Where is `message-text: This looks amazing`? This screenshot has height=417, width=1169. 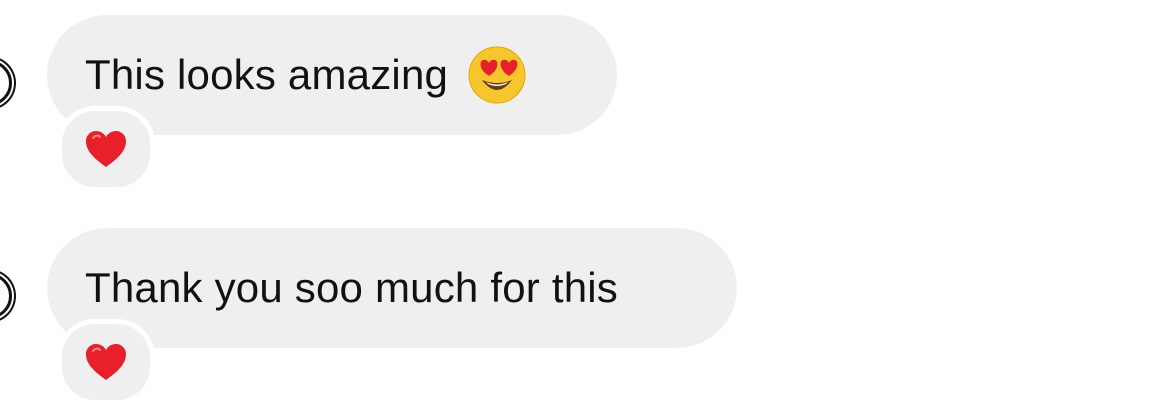
message-text: This looks amazing is located at coordinates (267, 74).